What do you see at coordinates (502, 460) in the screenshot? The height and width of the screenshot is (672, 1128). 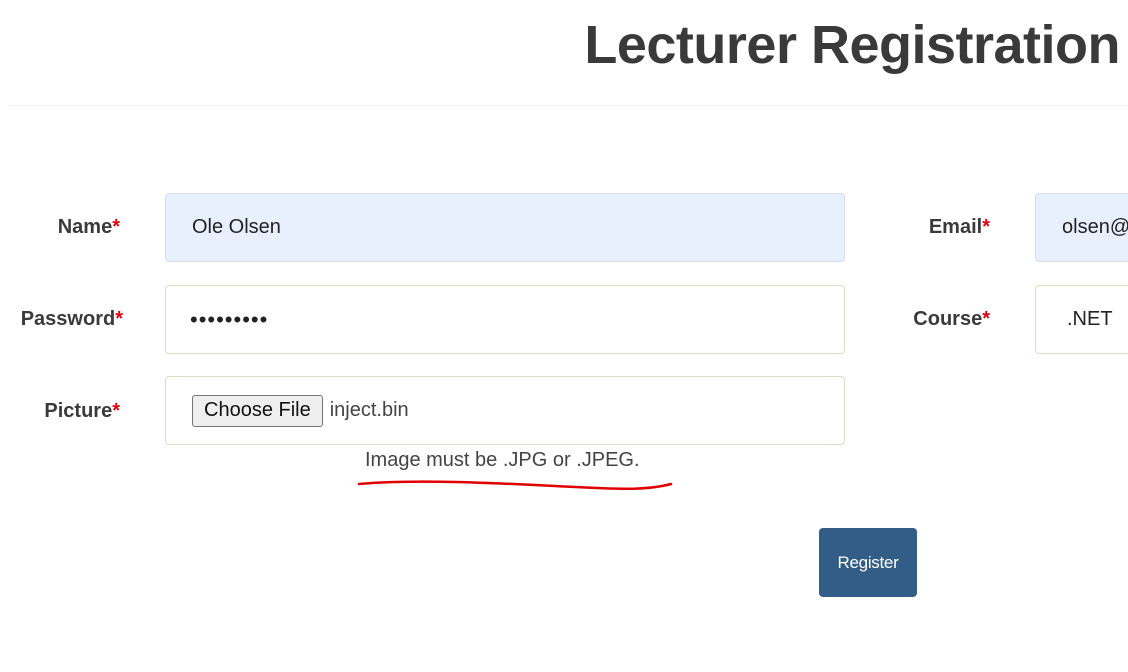 I see `picture-format-hint: Image must be .JPG or .JPEG.` at bounding box center [502, 460].